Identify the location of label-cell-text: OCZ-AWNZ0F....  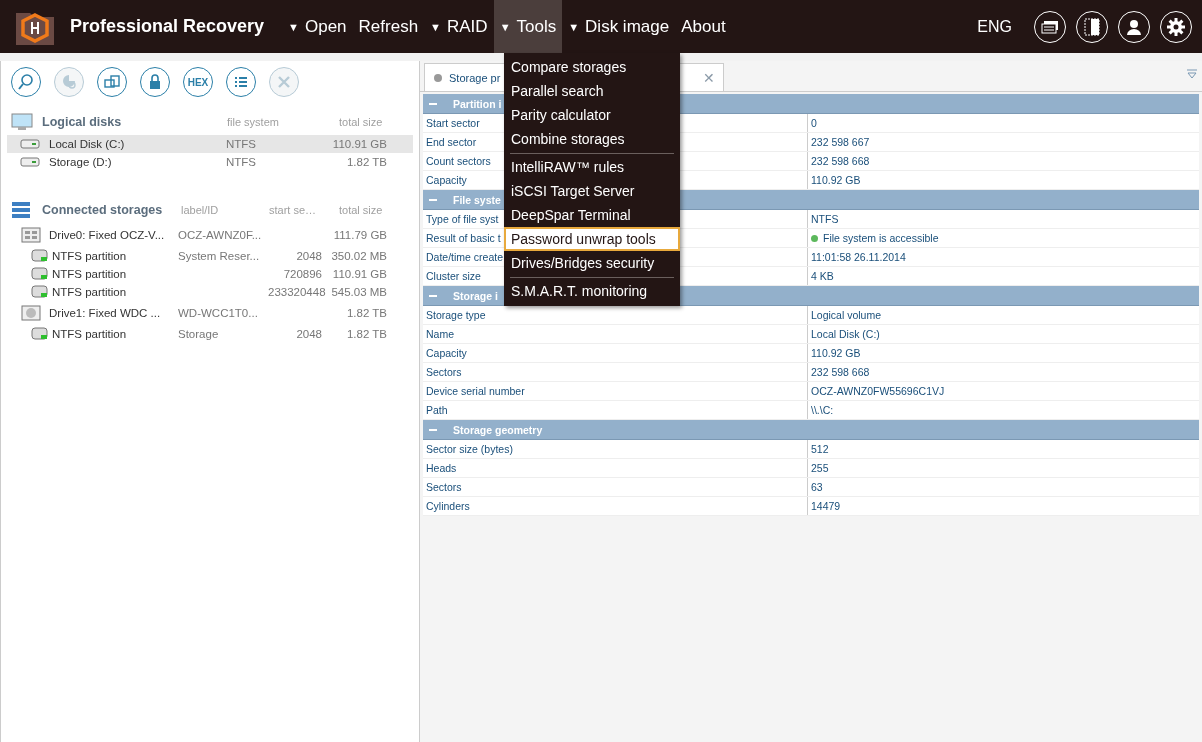
(220, 235).